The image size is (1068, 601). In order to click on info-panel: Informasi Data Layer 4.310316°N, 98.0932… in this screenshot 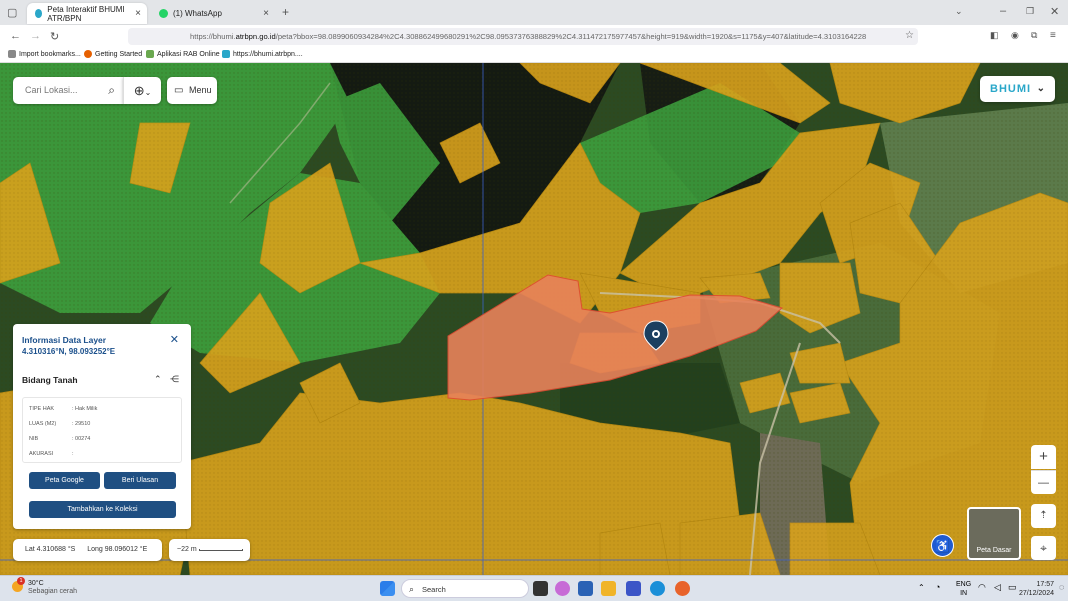, I will do `click(102, 426)`.